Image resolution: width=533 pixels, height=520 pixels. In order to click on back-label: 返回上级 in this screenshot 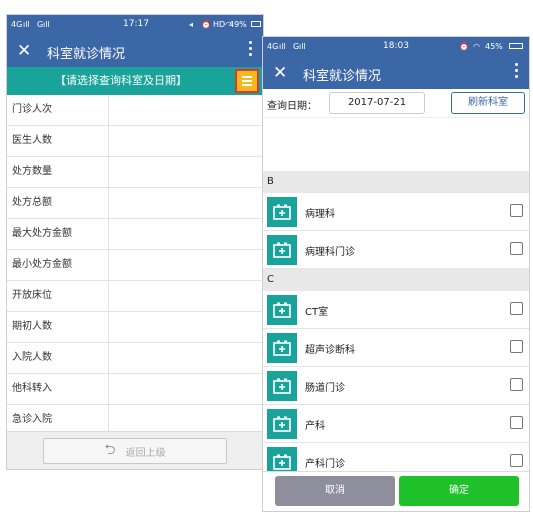, I will do `click(145, 453)`.